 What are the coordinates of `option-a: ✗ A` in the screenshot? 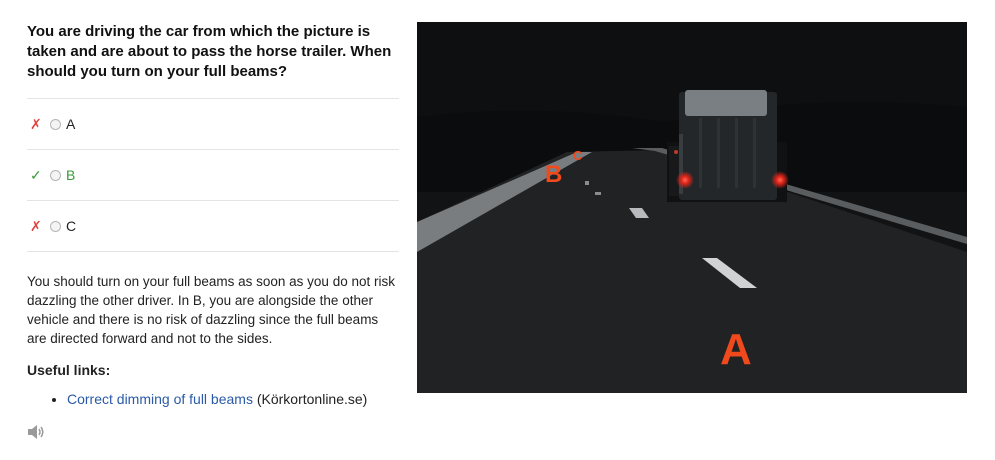 It's located at (213, 124).